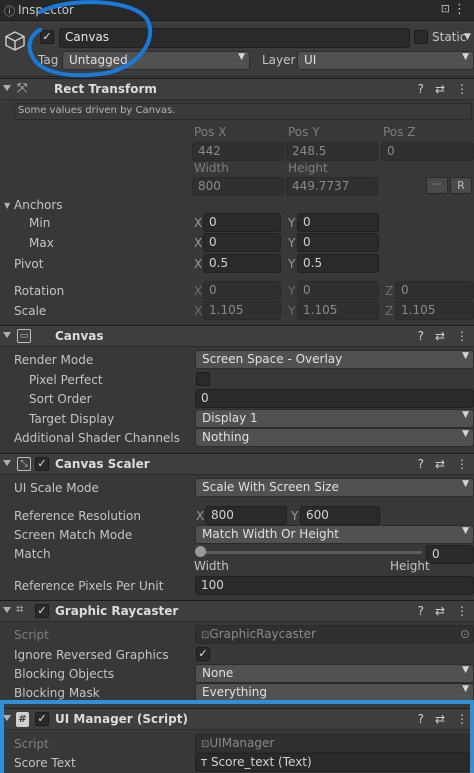 The width and height of the screenshot is (474, 773). I want to click on rect-transform-icon: ⤧, so click(22, 88).